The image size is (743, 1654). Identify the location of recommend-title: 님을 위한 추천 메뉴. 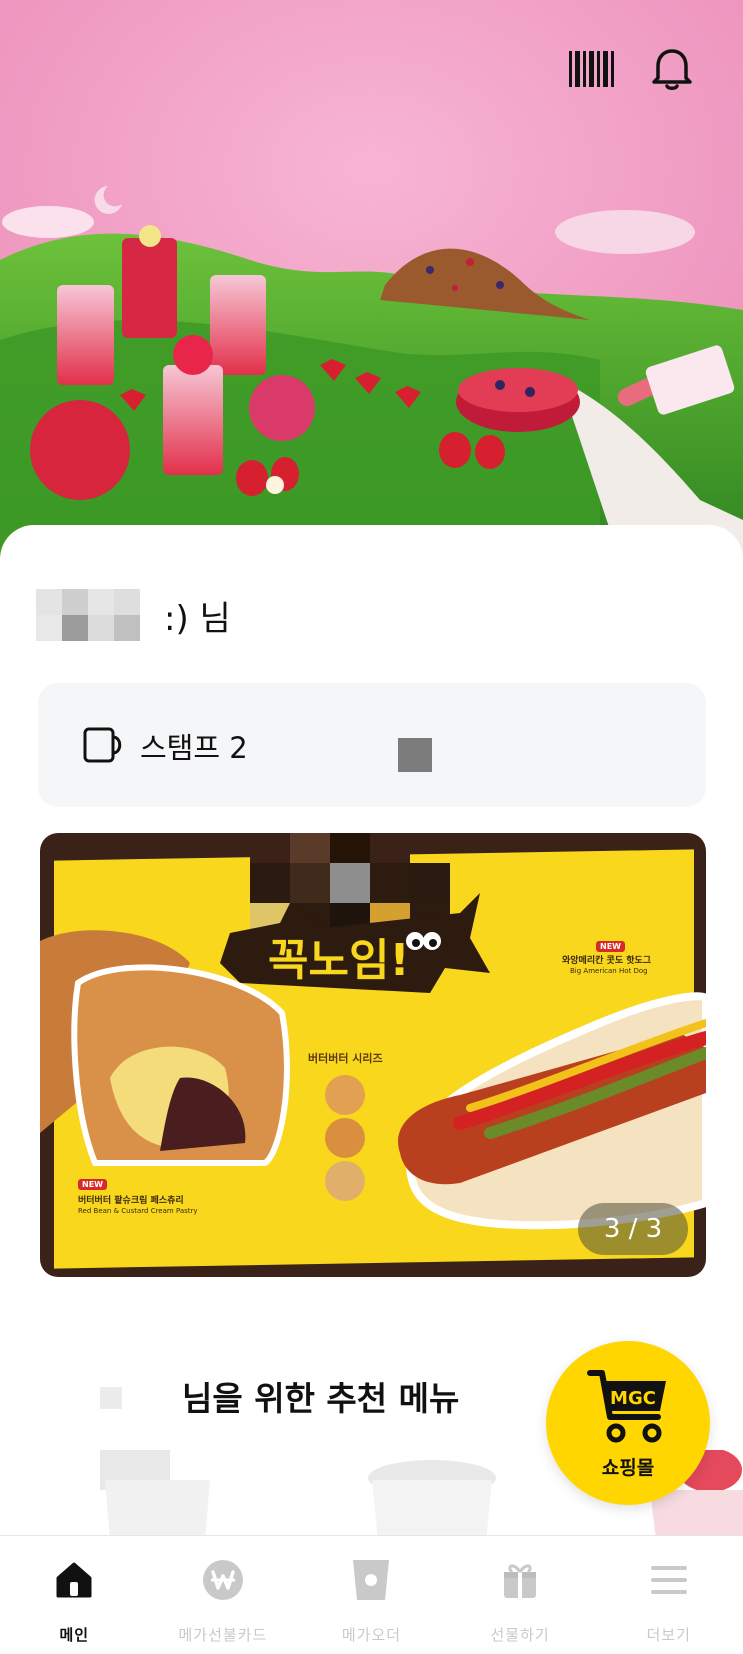
(321, 1398).